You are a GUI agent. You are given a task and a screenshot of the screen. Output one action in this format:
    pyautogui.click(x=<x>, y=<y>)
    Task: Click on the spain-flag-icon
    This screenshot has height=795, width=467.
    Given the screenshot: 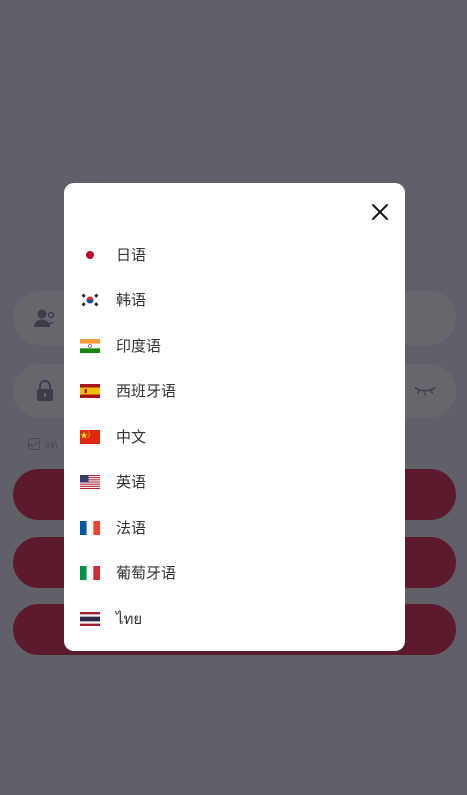 What is the action you would take?
    pyautogui.click(x=90, y=391)
    